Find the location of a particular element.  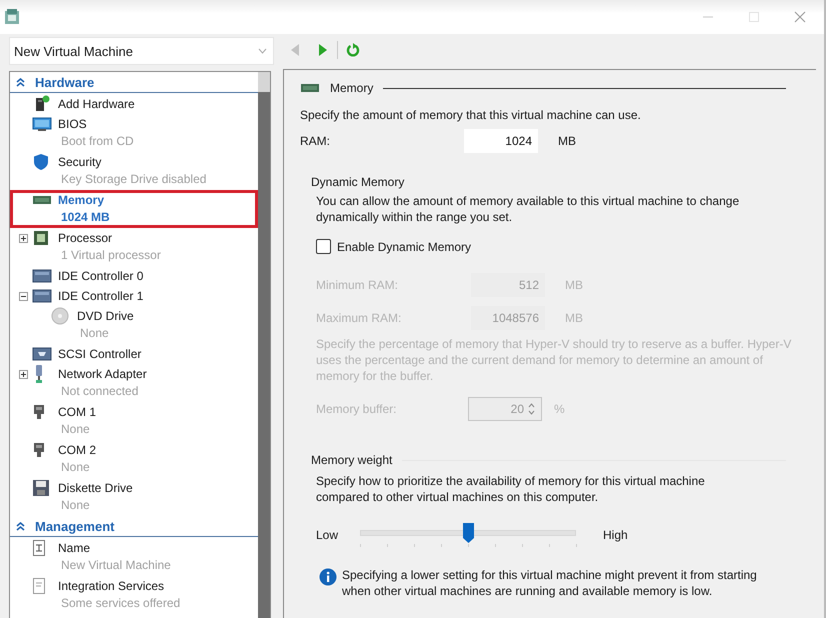

item-detail: 1024 MB is located at coordinates (85, 218).